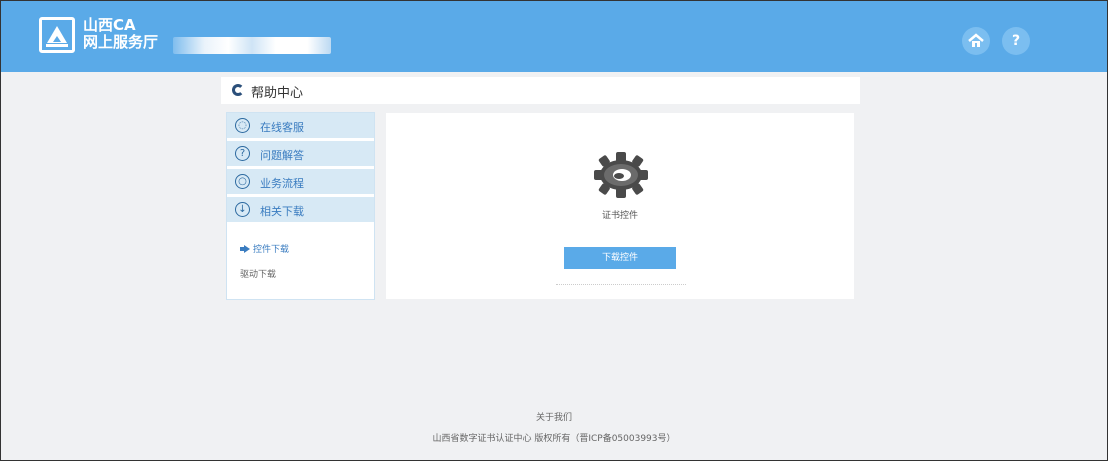  What do you see at coordinates (258, 273) in the screenshot?
I see `submenu-driver-download: 驱动下载` at bounding box center [258, 273].